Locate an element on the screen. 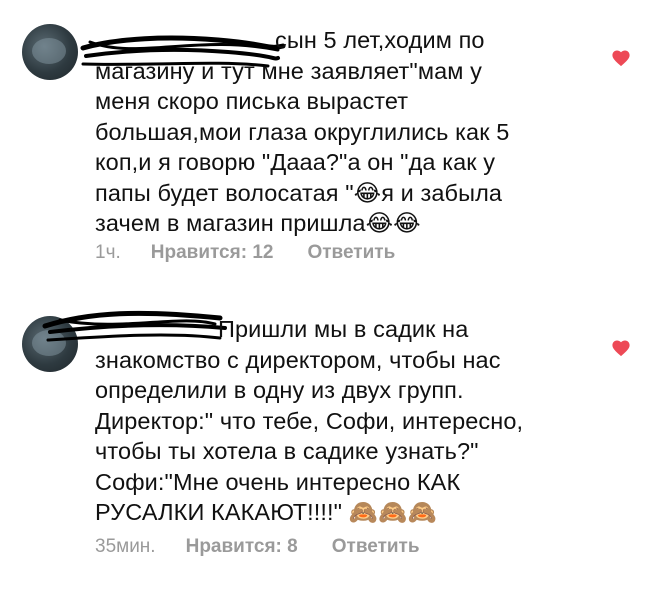  comment-meta: 1ч. Нравится: 12 Ответить is located at coordinates (245, 253).